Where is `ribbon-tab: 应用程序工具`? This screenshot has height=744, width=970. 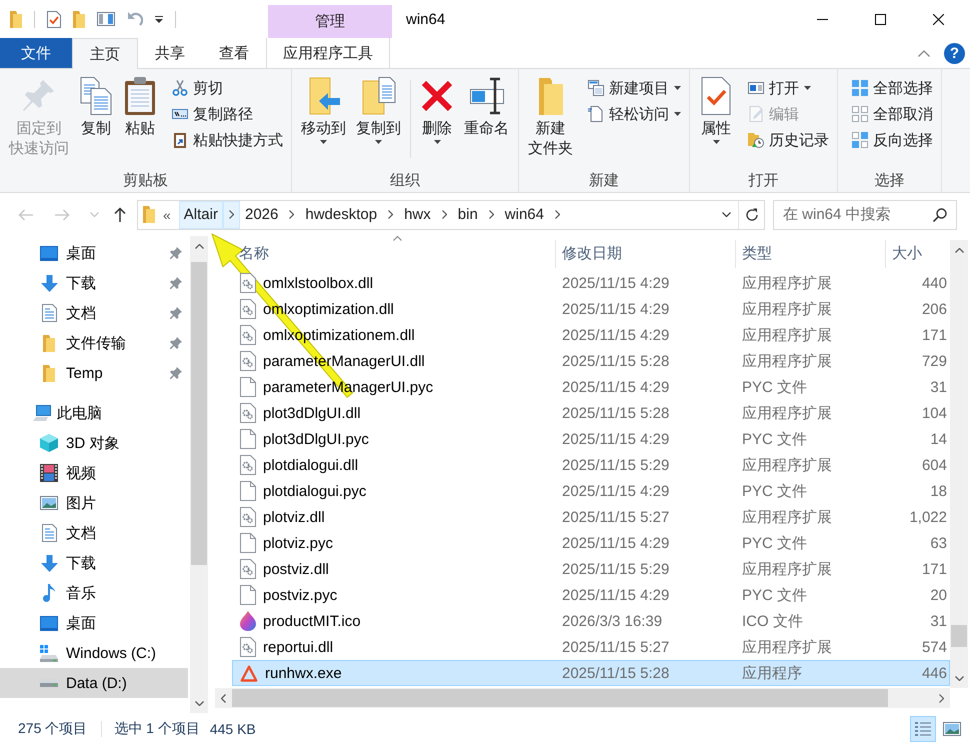
ribbon-tab: 应用程序工具 is located at coordinates (328, 53).